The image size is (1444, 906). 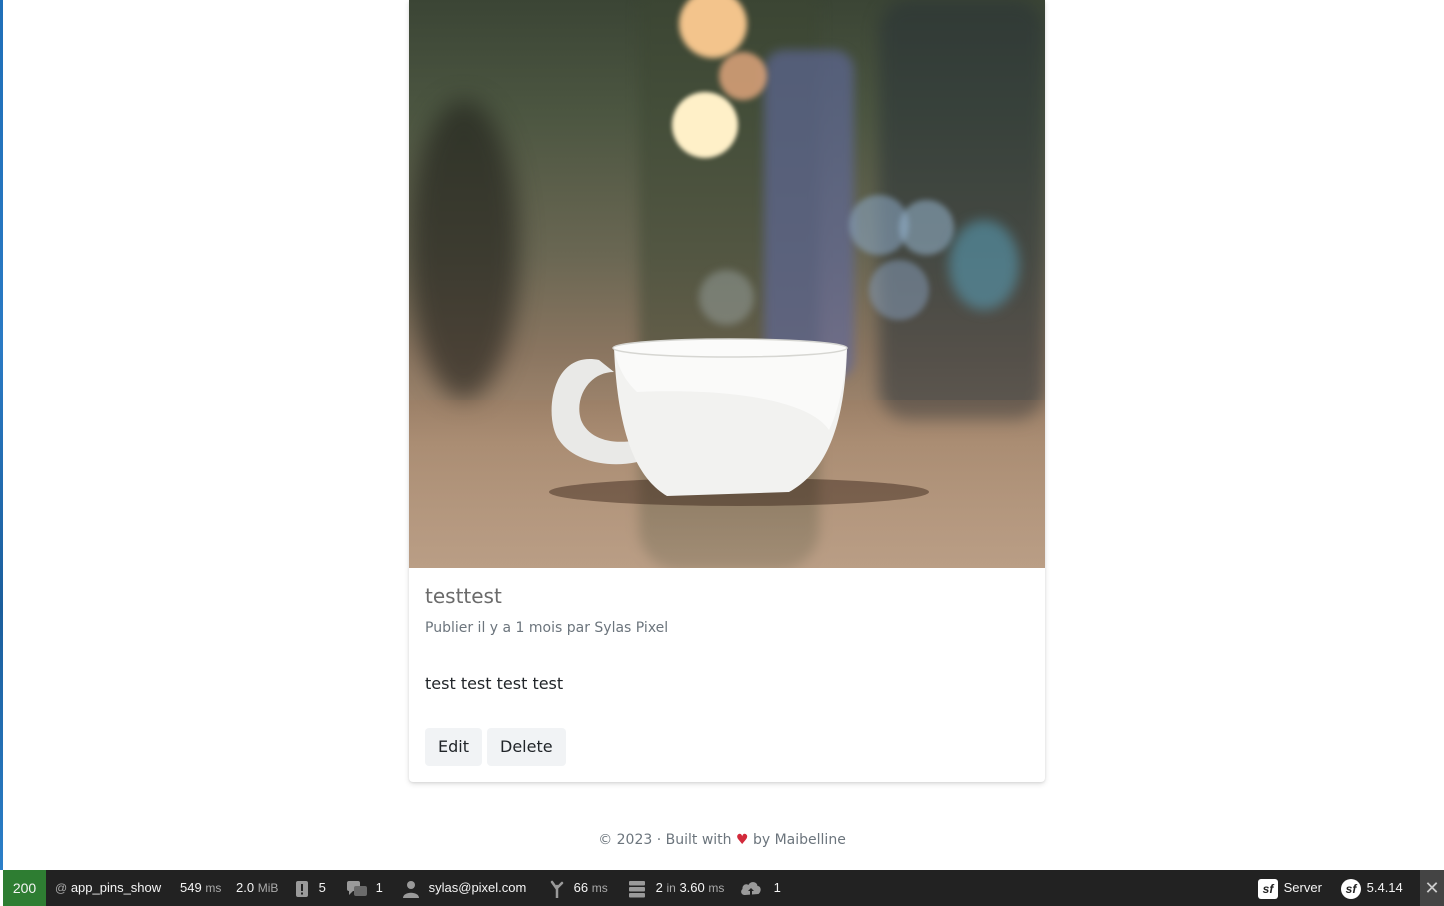 I want to click on logs-panel: 5, so click(x=310, y=888).